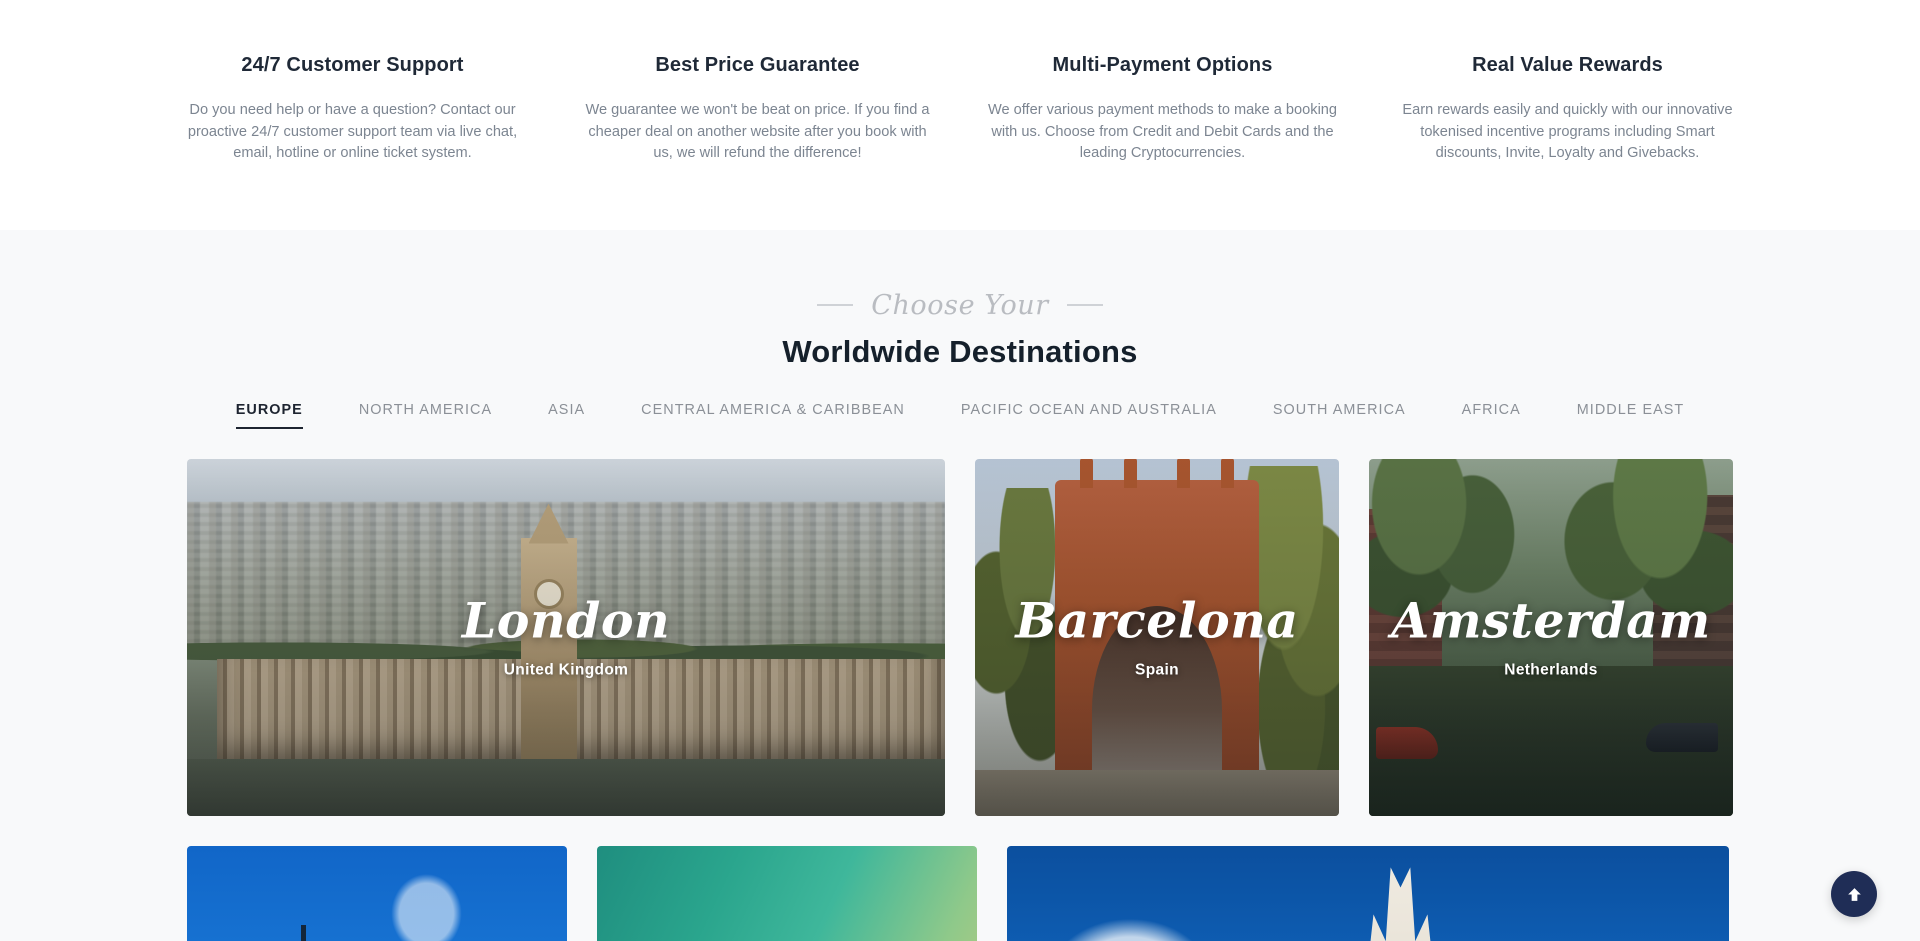 The height and width of the screenshot is (941, 1920). I want to click on tab-label: CENTRAL AMERICA & CARIBBEAN, so click(773, 410).